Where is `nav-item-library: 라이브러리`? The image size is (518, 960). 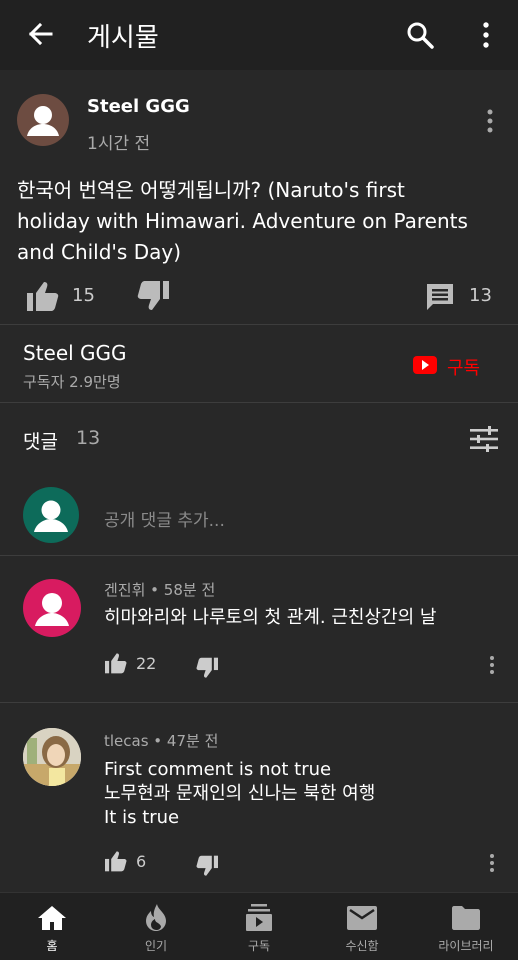 nav-item-library: 라이브러리 is located at coordinates (466, 926).